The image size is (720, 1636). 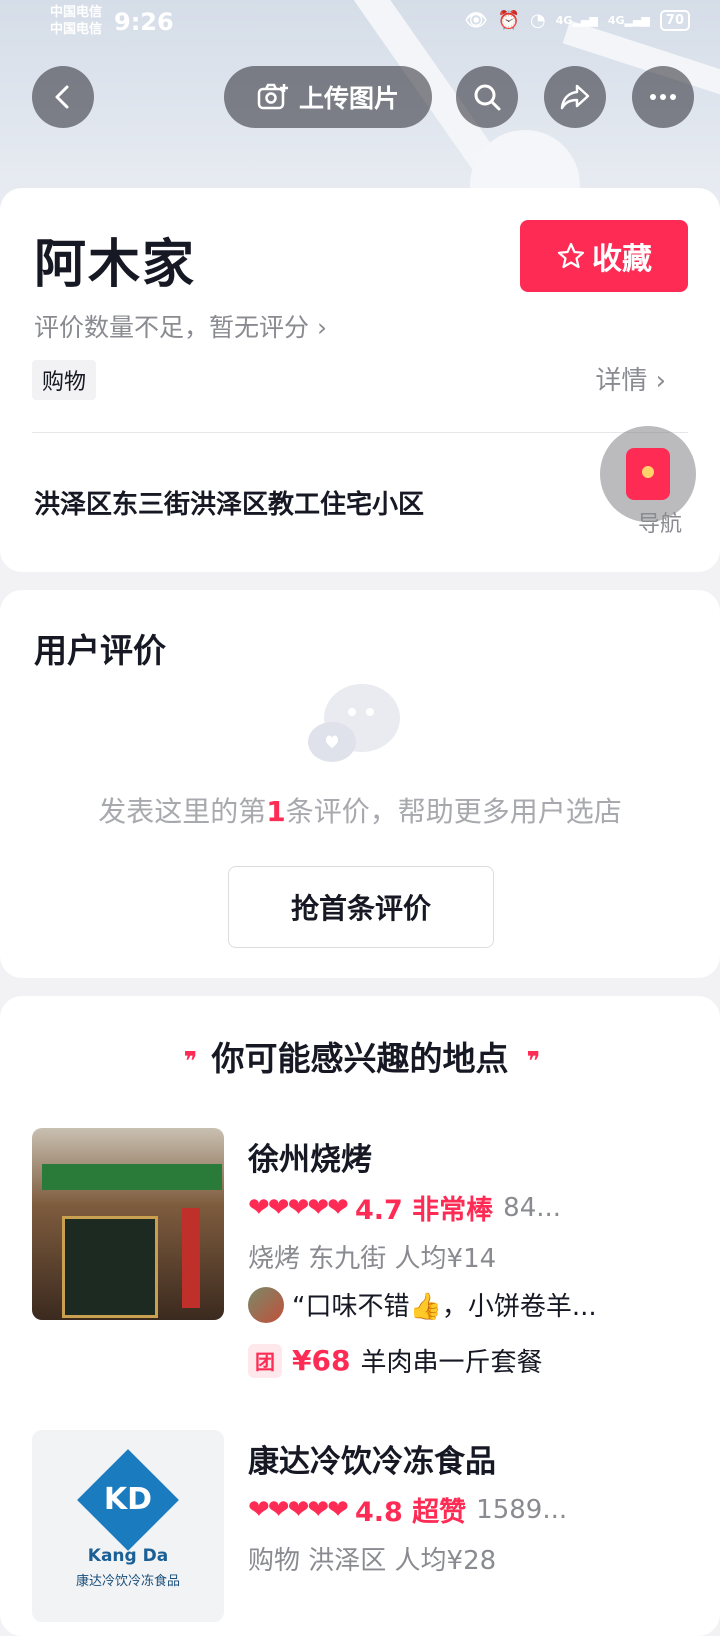 I want to click on poi-score: 4.7 非常棒, so click(x=424, y=1210).